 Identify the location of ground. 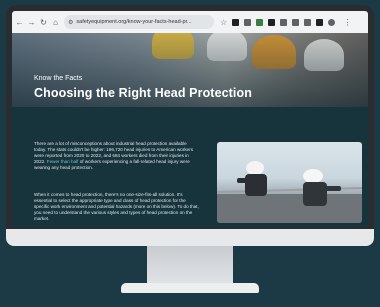
(289, 208).